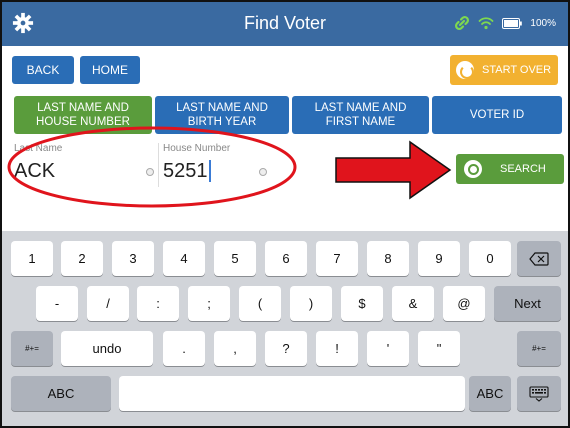 This screenshot has height=428, width=570. Describe the element at coordinates (260, 303) in the screenshot. I see `key-open-paren: (` at that location.